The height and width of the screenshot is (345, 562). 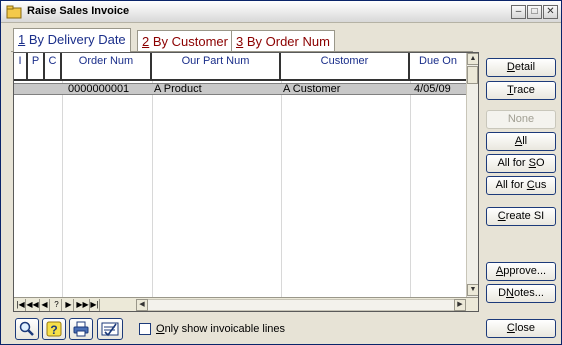 What do you see at coordinates (510, 293) in the screenshot?
I see `button-hotkey: N` at bounding box center [510, 293].